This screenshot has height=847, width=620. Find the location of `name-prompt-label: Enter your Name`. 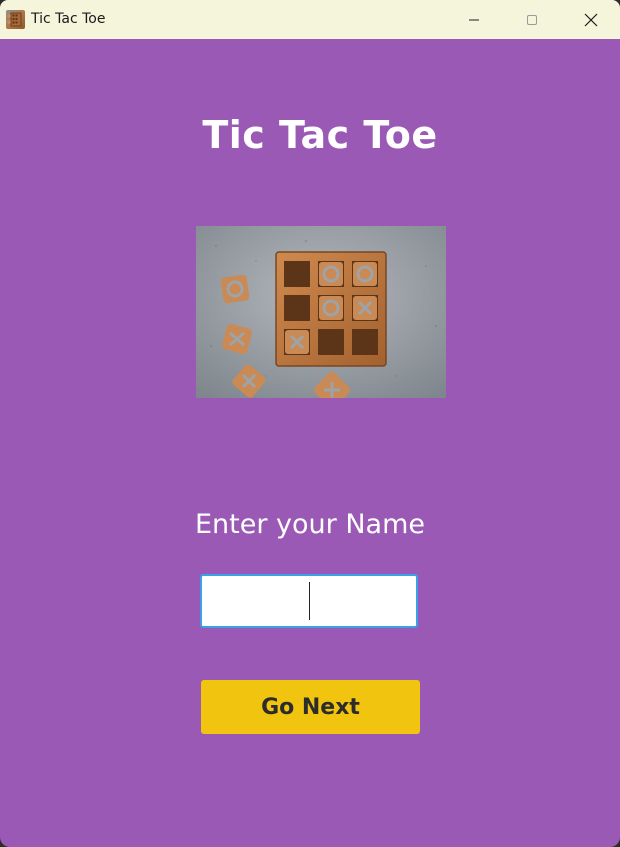

name-prompt-label: Enter your Name is located at coordinates (309, 524).